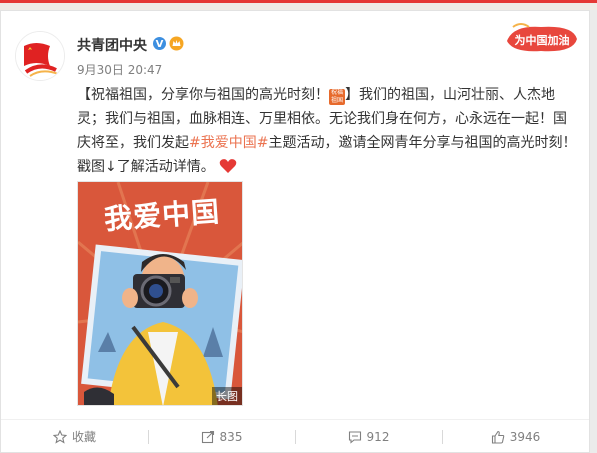 The image size is (597, 453). Describe the element at coordinates (298, 5) in the screenshot. I see `top-banner-strip` at that location.